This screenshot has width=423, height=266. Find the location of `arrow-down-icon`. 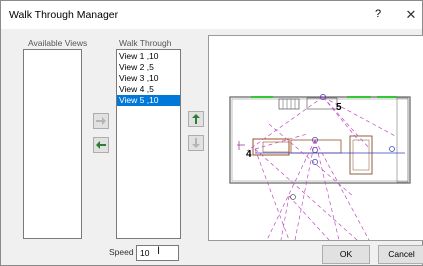

arrow-down-icon is located at coordinates (196, 143).